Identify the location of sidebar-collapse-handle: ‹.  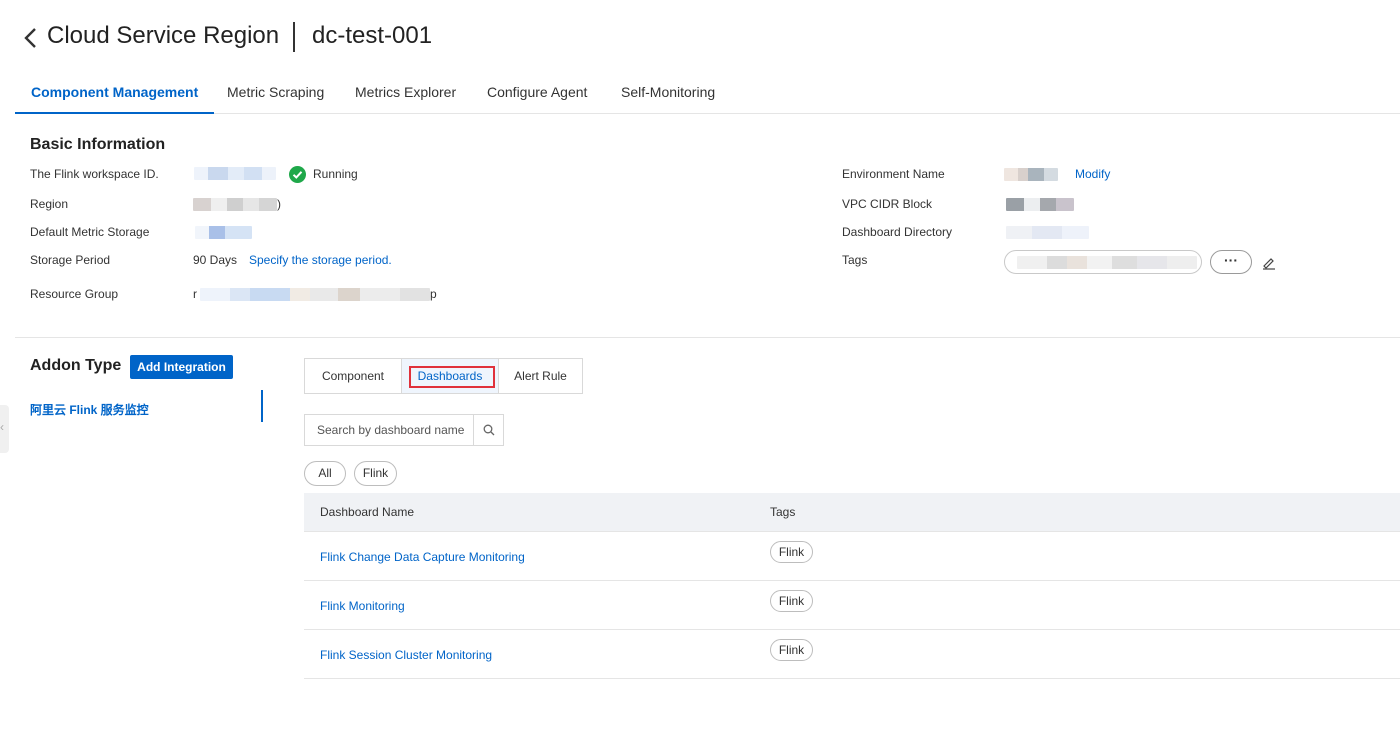
(4, 429).